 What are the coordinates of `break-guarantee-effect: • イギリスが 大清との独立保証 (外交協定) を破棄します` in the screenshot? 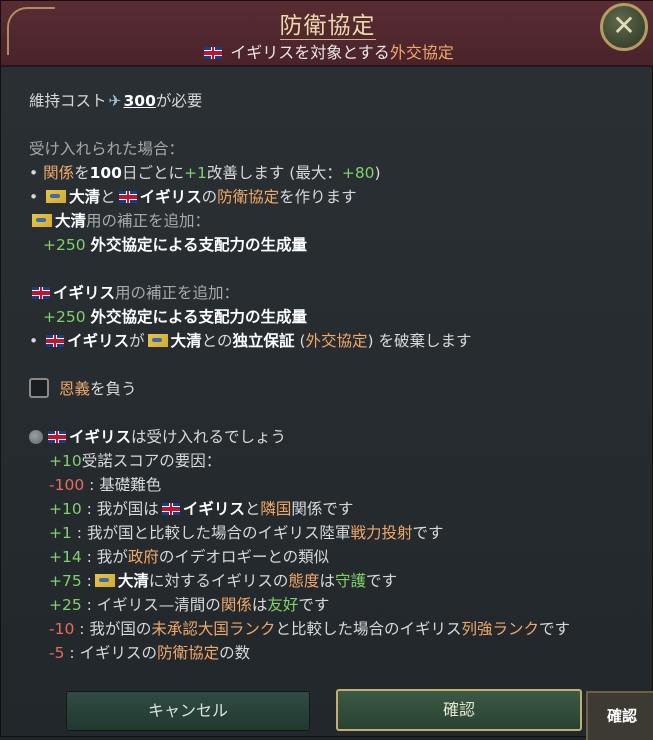 It's located at (250, 341).